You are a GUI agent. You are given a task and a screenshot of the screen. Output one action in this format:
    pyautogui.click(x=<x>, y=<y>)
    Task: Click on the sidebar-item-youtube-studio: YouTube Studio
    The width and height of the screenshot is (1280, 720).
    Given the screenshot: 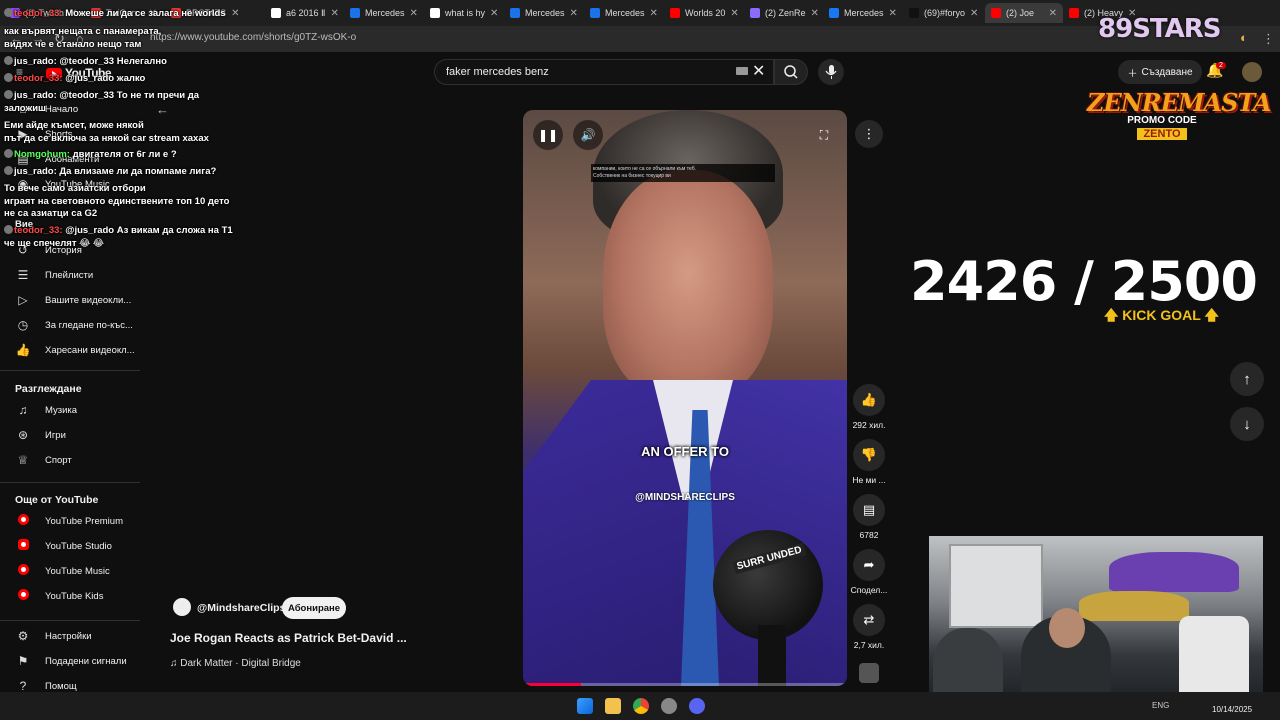 What is the action you would take?
    pyautogui.click(x=70, y=546)
    